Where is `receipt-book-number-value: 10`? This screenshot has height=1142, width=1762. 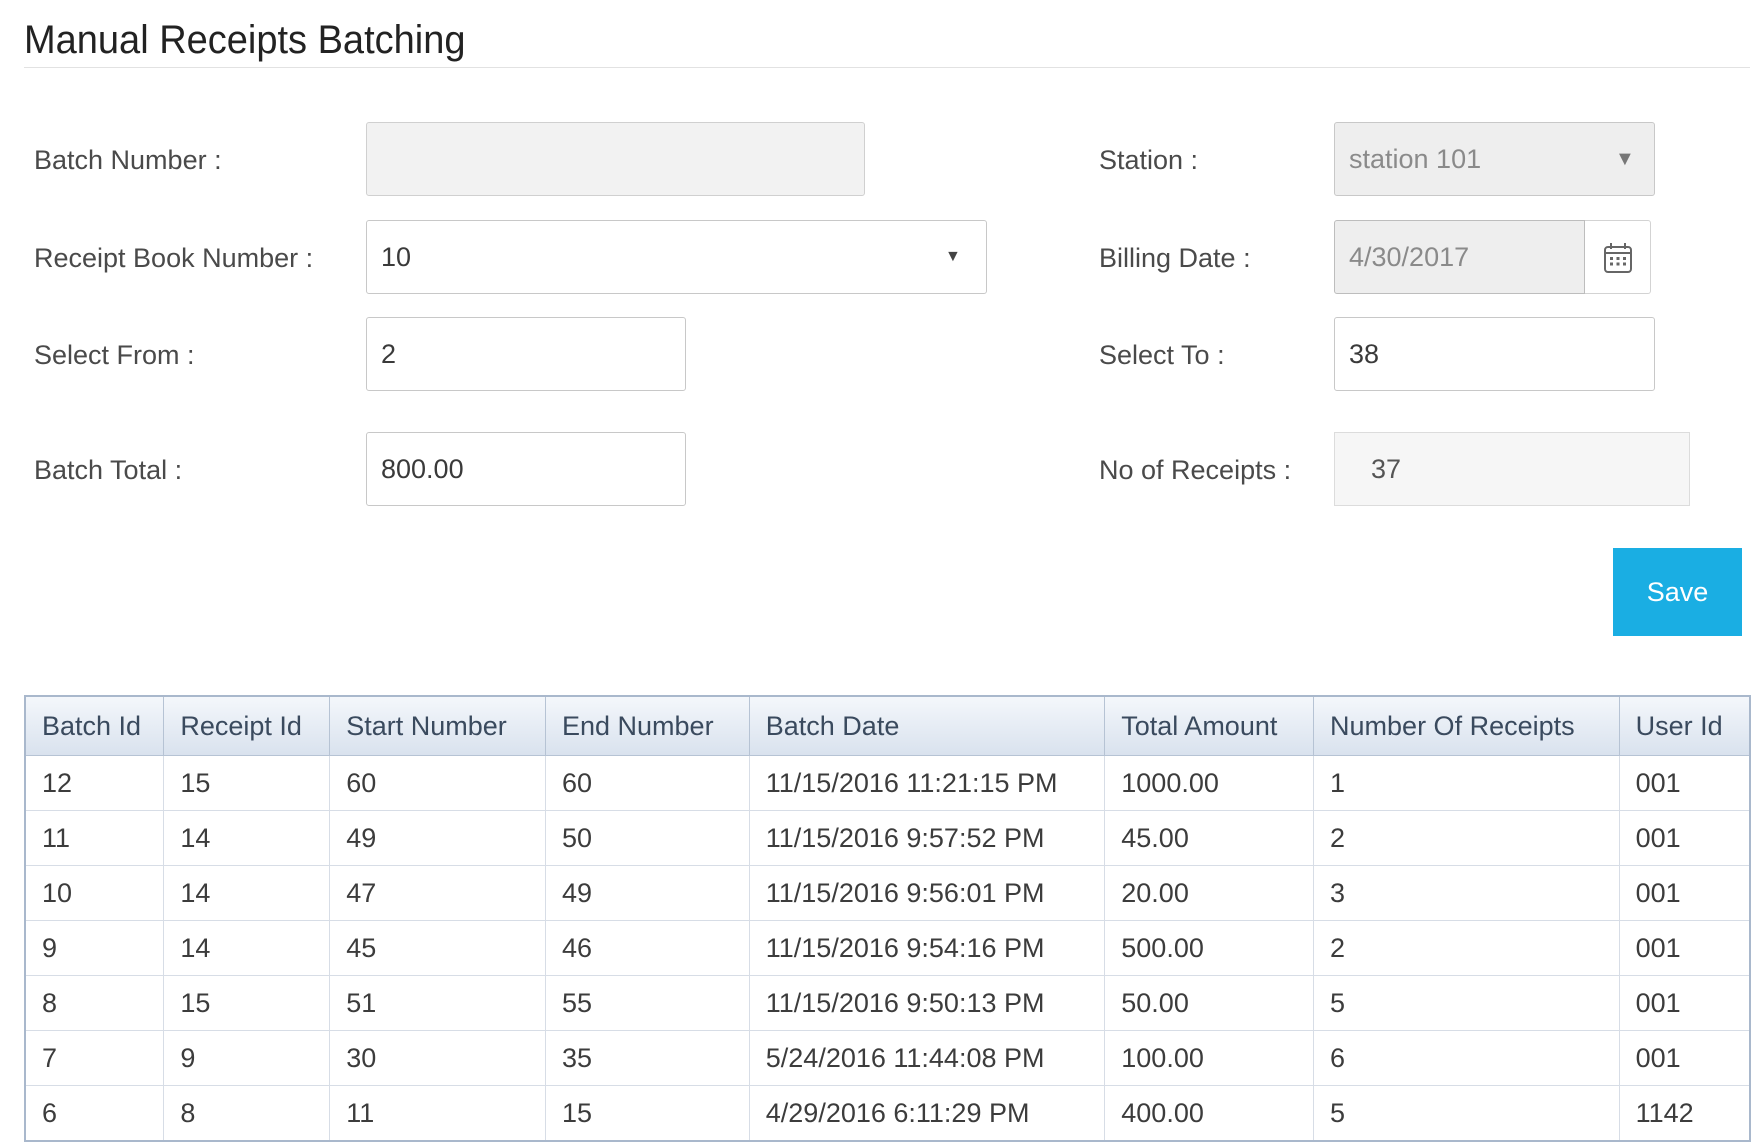 receipt-book-number-value: 10 is located at coordinates (396, 257).